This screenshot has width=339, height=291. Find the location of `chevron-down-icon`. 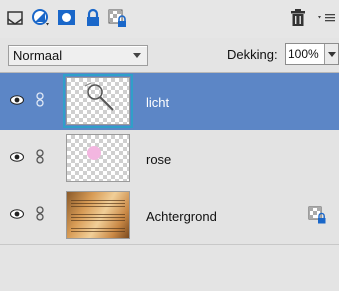

chevron-down-icon is located at coordinates (137, 55).